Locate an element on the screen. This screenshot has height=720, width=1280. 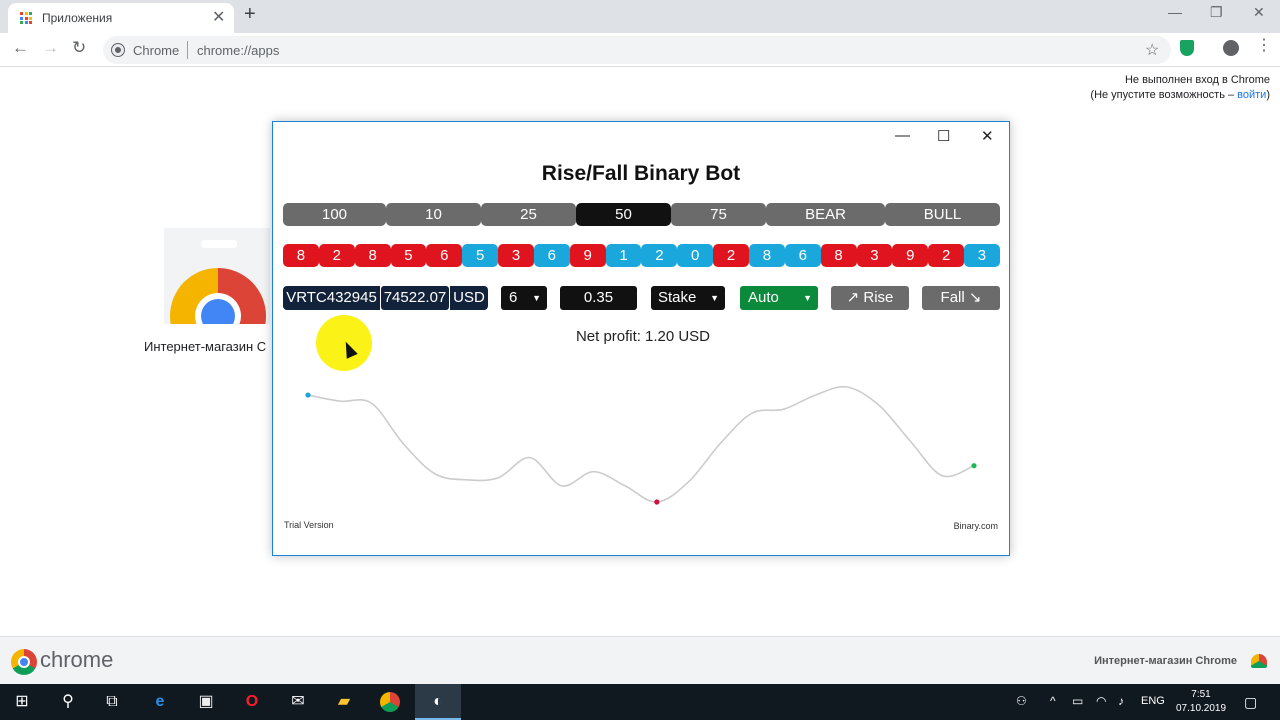
opera-icon: O is located at coordinates (252, 702).